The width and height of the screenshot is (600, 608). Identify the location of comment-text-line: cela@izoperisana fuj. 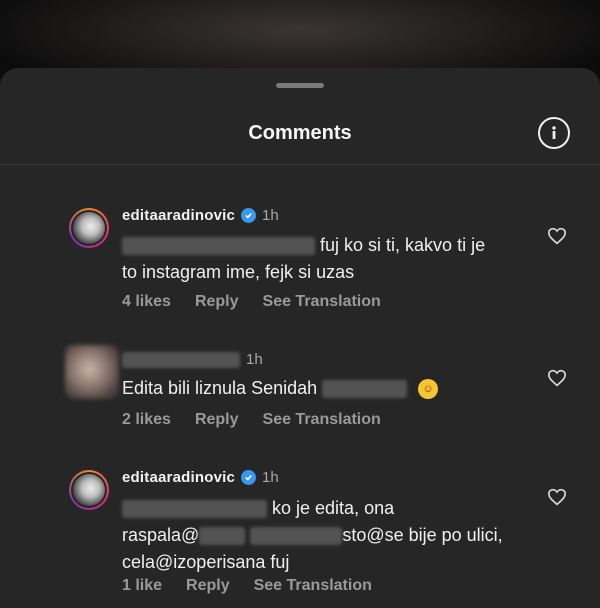
(206, 562).